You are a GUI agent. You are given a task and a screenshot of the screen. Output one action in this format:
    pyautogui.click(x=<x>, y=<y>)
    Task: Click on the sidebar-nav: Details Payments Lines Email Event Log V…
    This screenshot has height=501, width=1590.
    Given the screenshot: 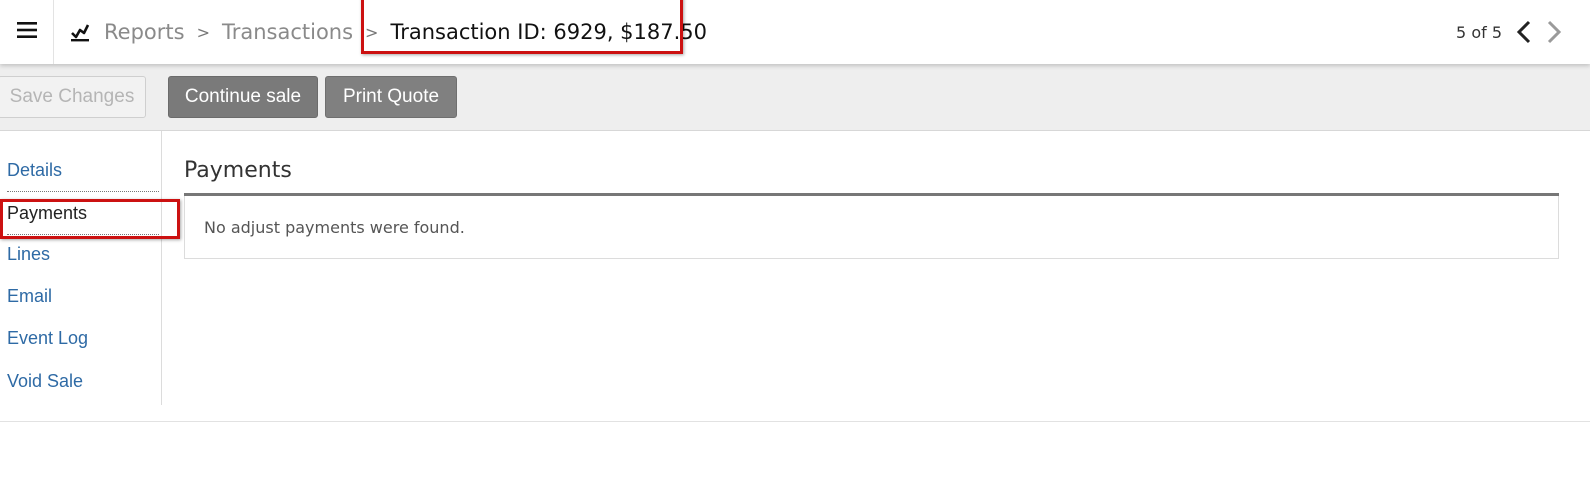 What is the action you would take?
    pyautogui.click(x=81, y=268)
    